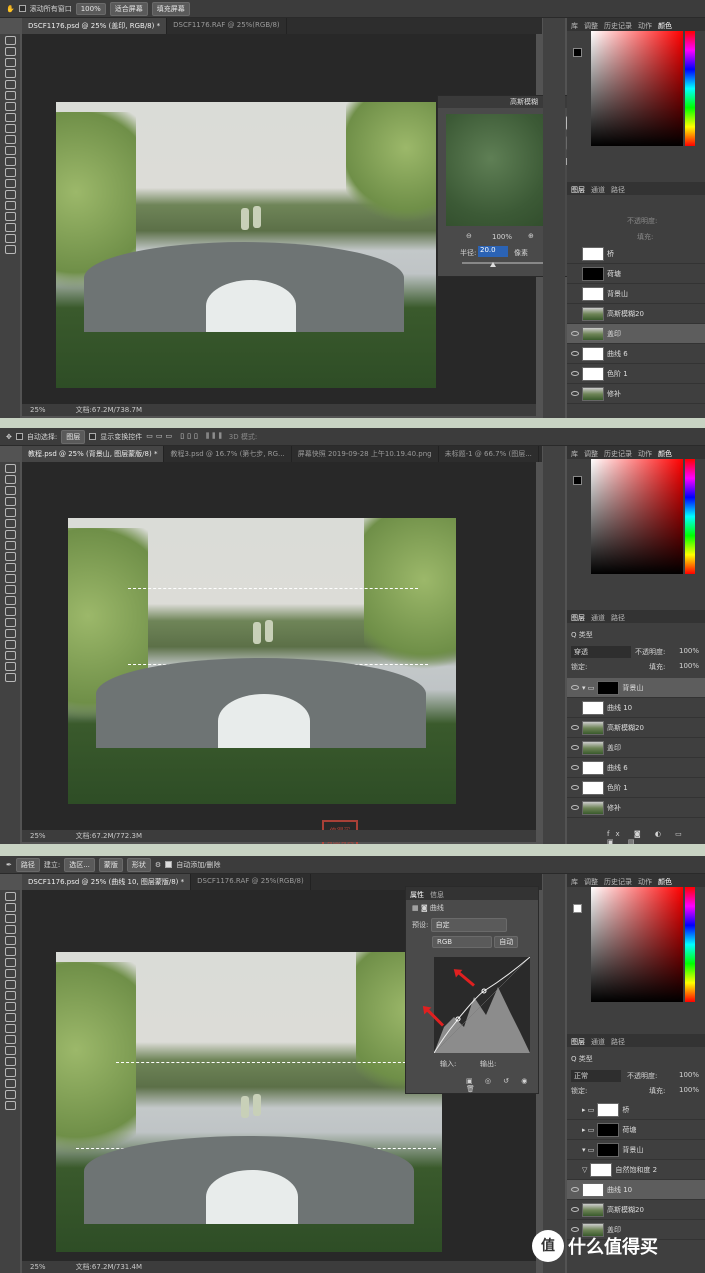 The image size is (705, 1273). What do you see at coordinates (636, 334) in the screenshot?
I see `layer-row: 盖印` at bounding box center [636, 334].